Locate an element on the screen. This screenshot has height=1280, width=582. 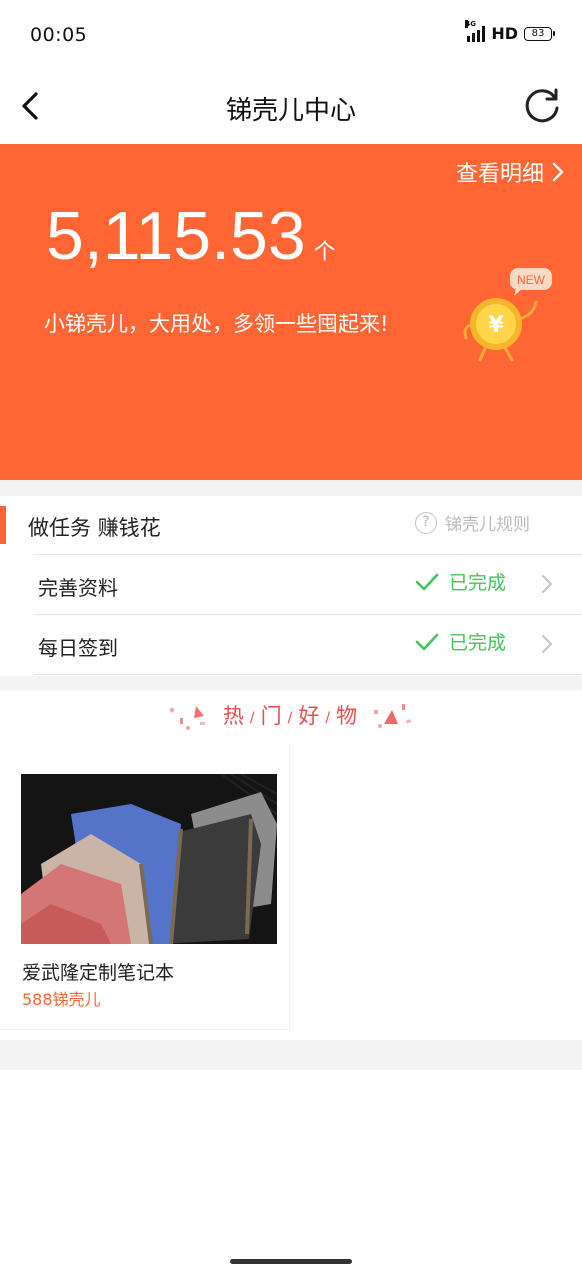
battery-level: 83 is located at coordinates (538, 33).